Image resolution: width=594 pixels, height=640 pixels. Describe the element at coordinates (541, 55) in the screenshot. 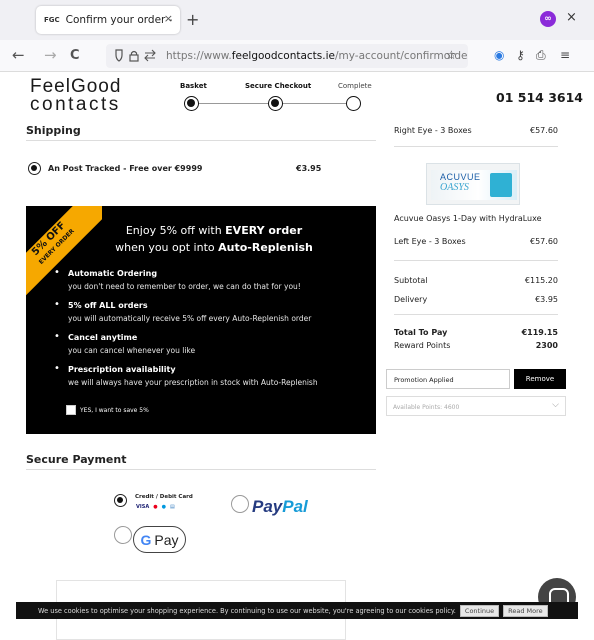

I see `share-icon: ⎙` at that location.